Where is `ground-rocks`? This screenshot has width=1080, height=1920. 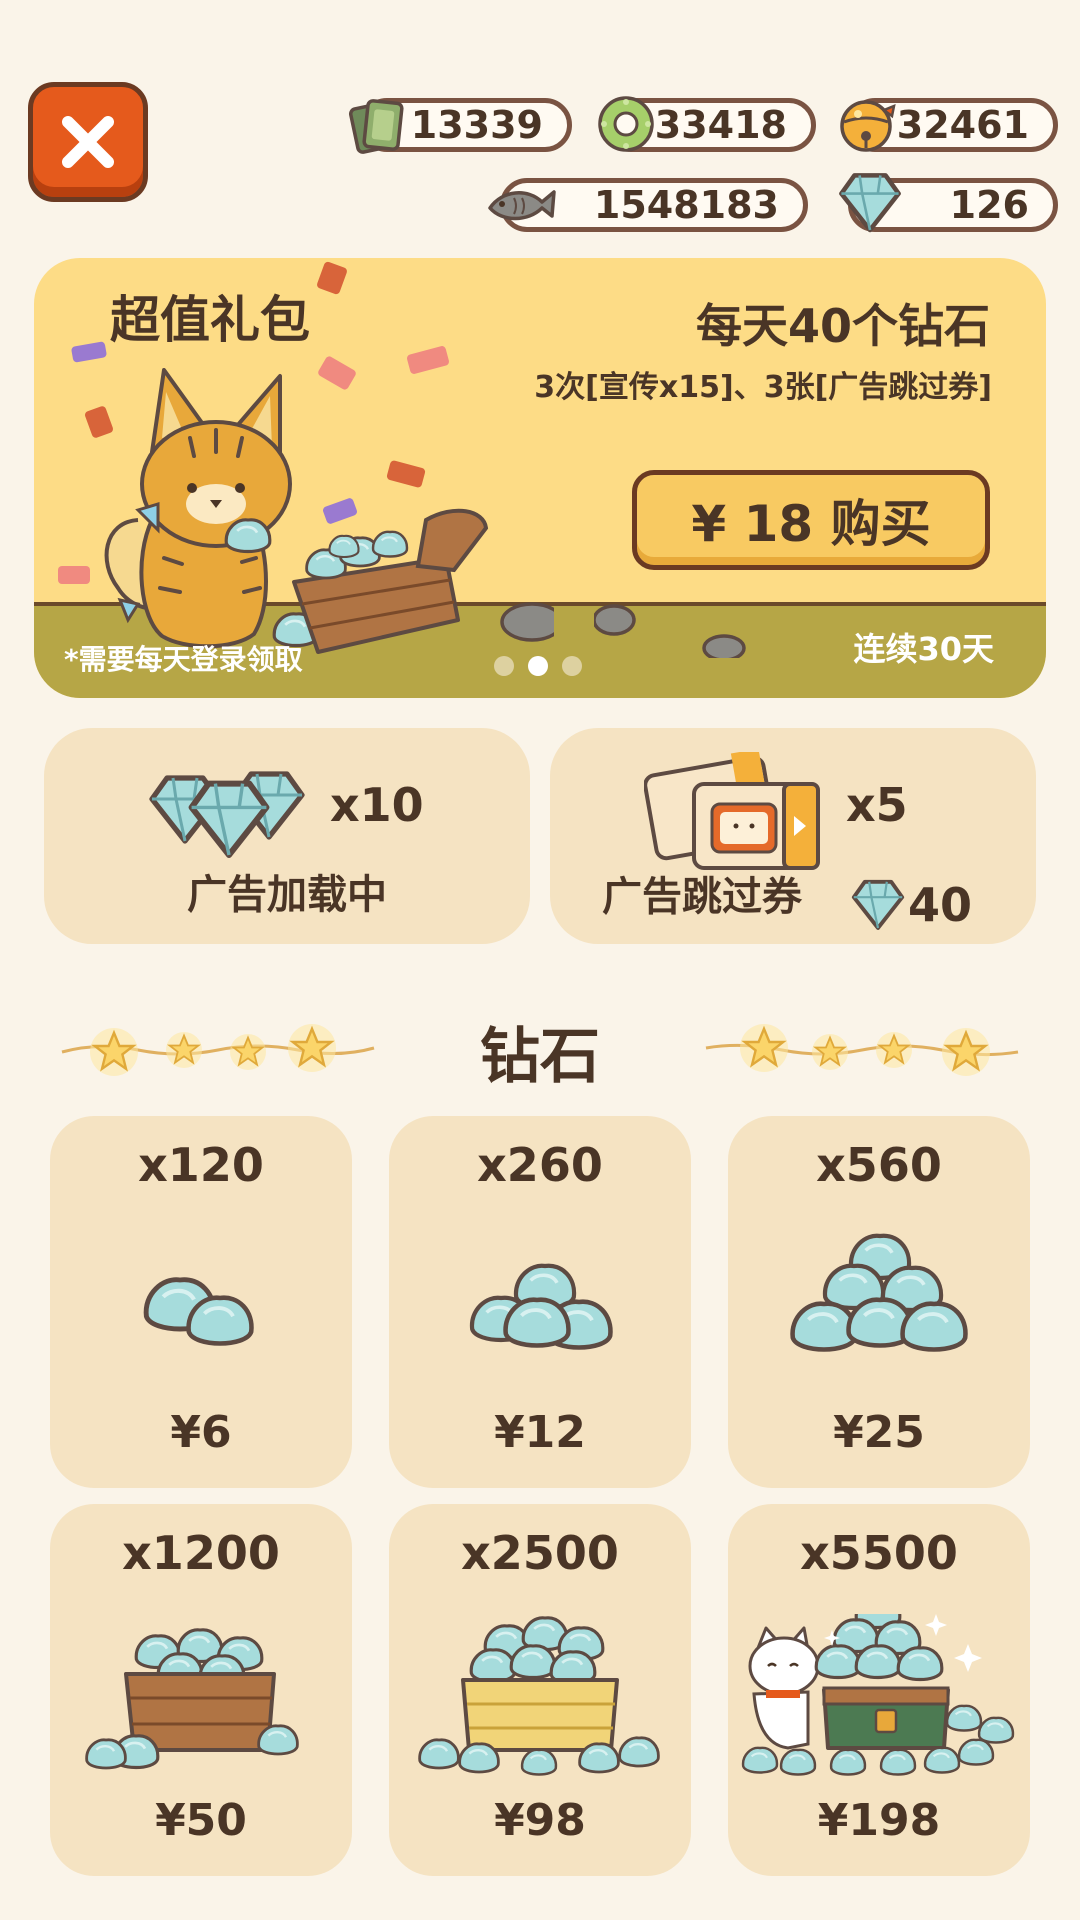 ground-rocks is located at coordinates (670, 631).